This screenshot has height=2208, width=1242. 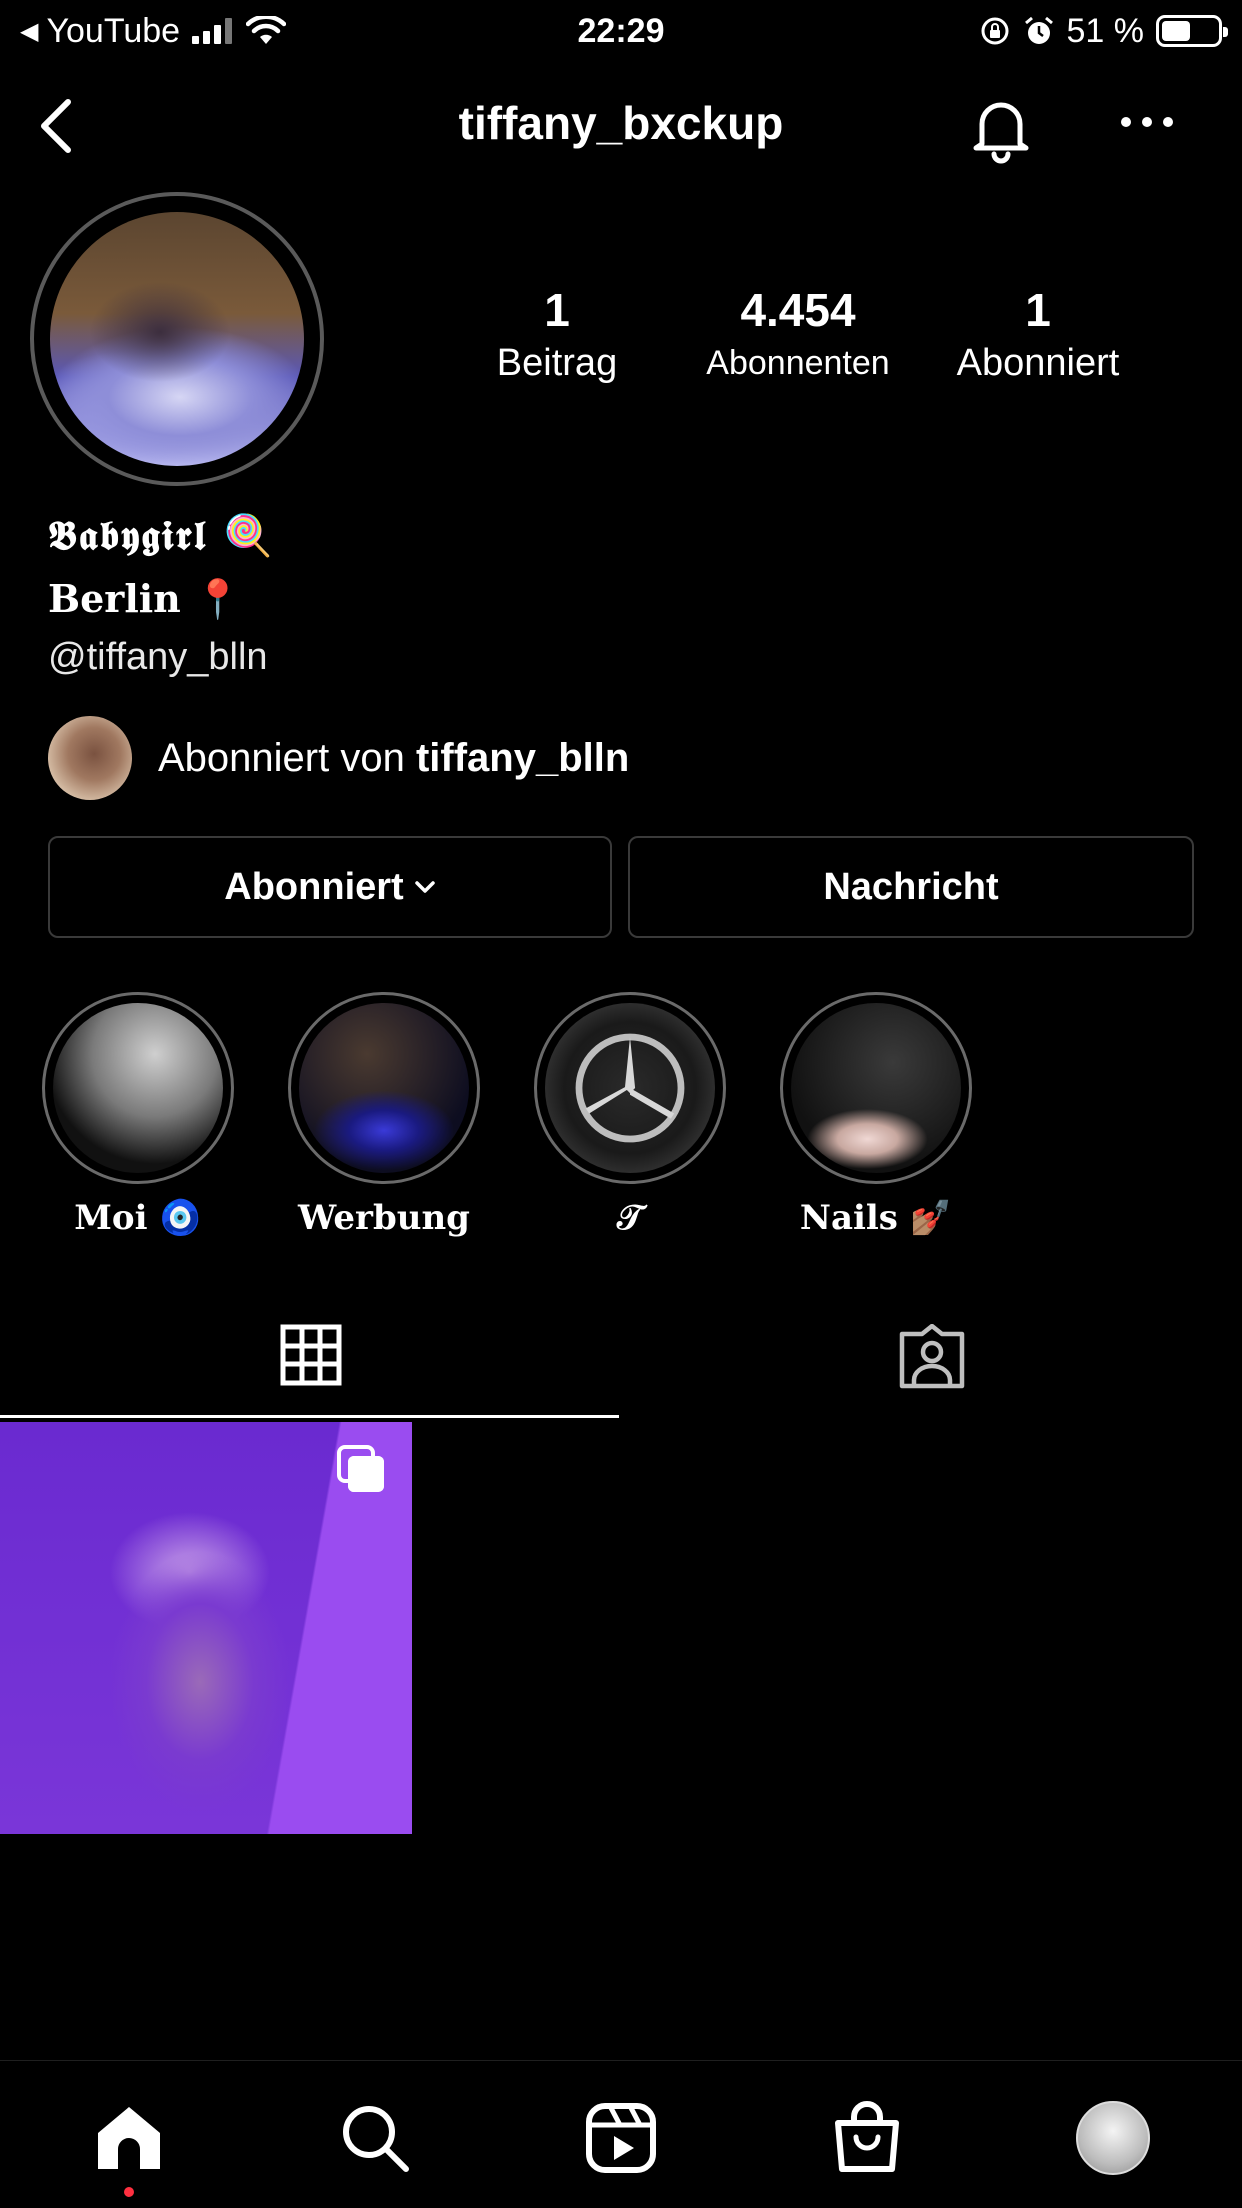 What do you see at coordinates (1038, 363) in the screenshot?
I see `following-count-label: Abonniert` at bounding box center [1038, 363].